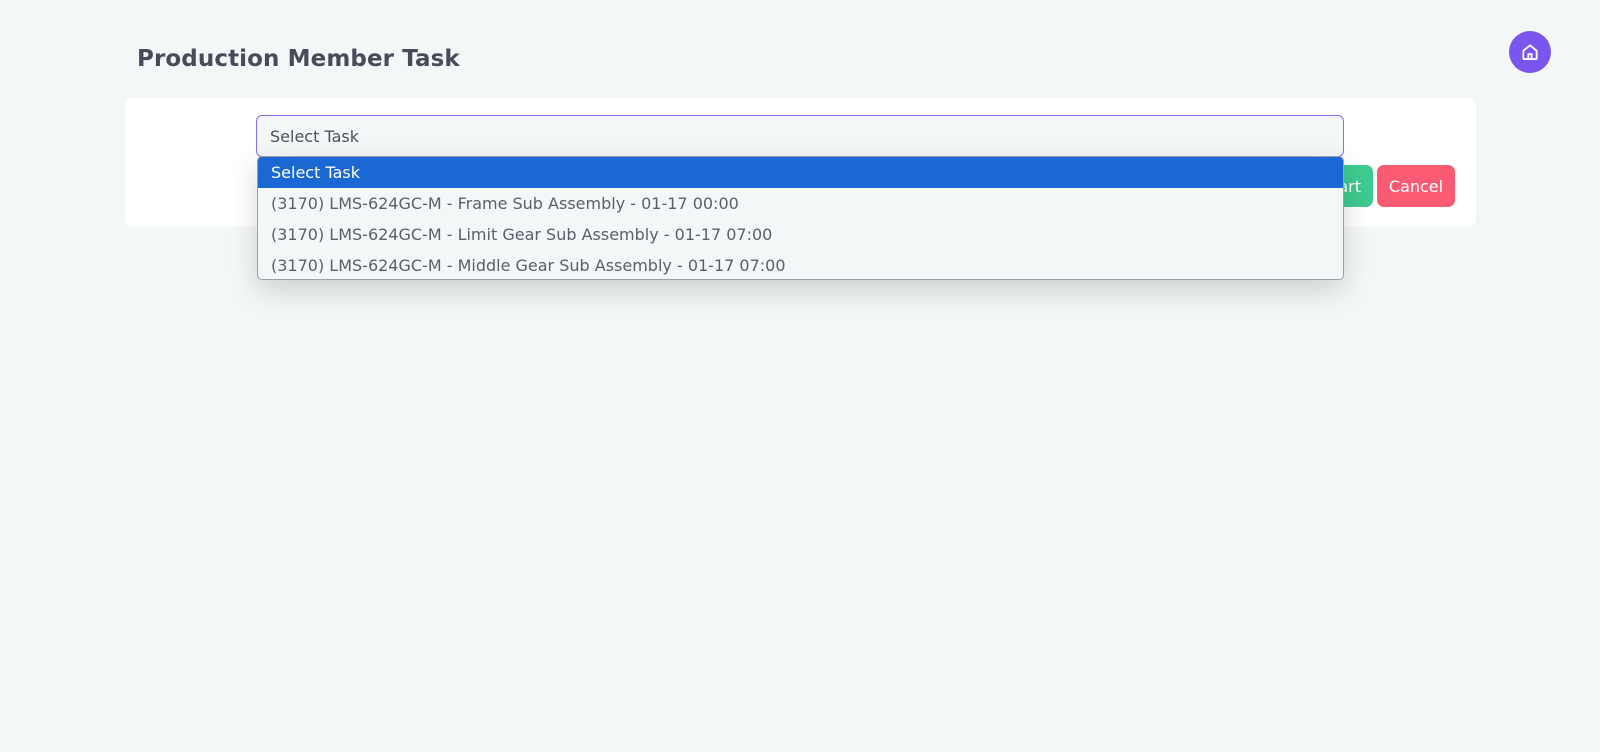 The height and width of the screenshot is (752, 1600). Describe the element at coordinates (800, 172) in the screenshot. I see `task-option-select-task: Select Task` at that location.